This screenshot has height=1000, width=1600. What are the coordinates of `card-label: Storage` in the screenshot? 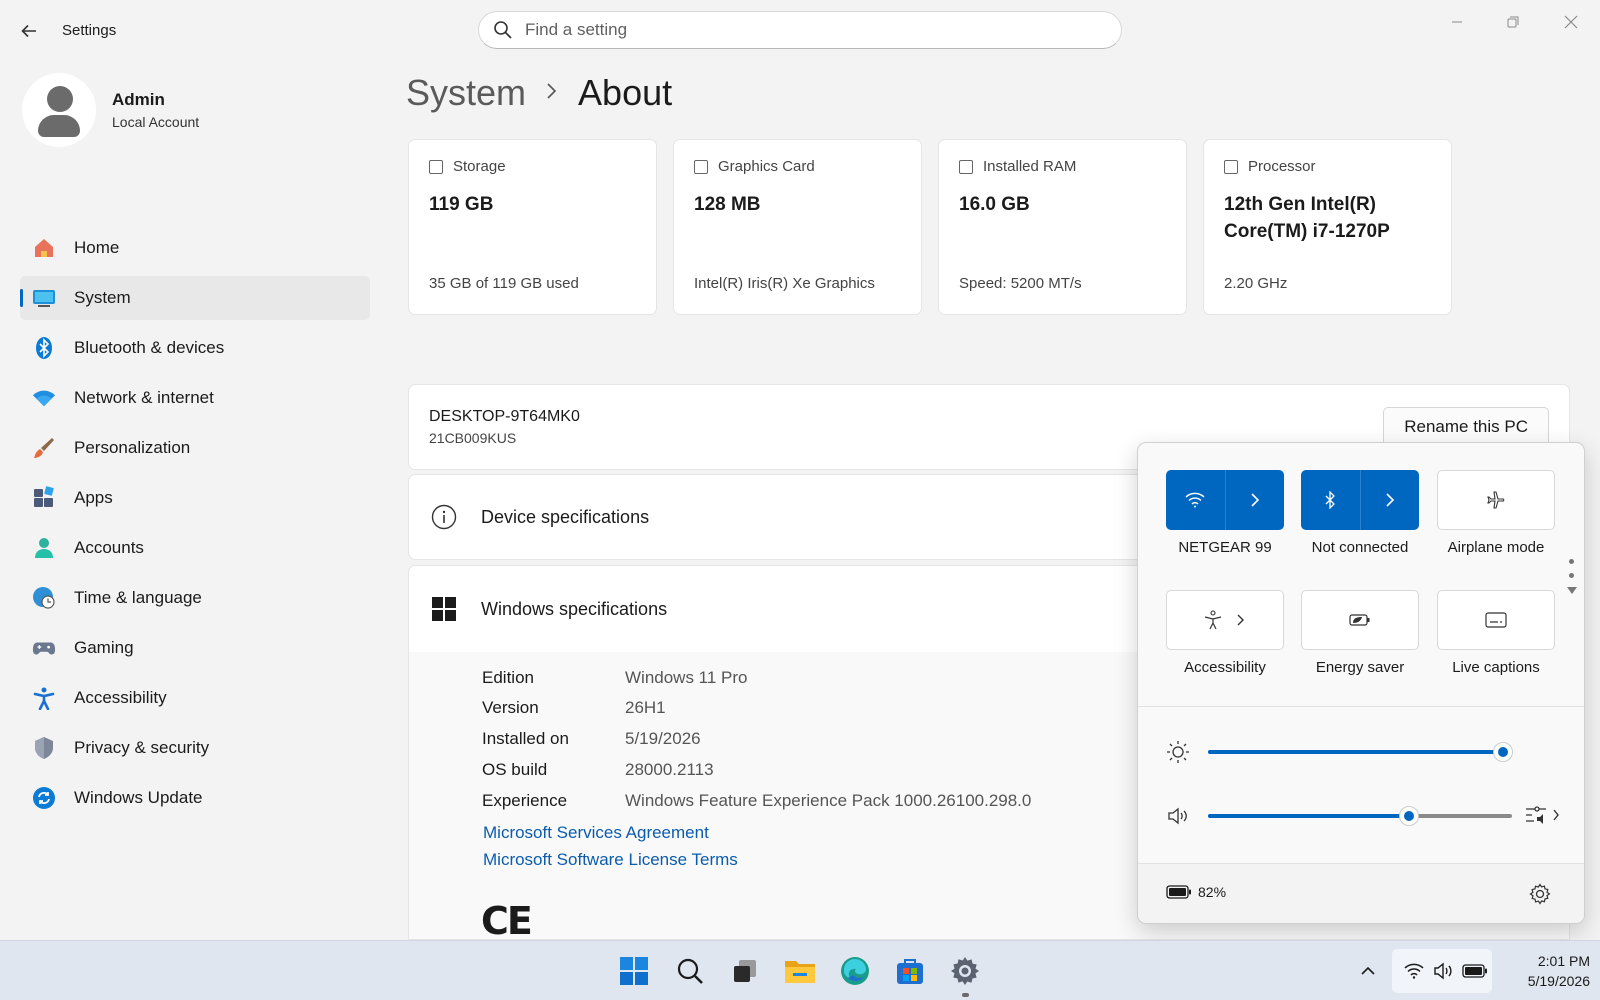 It's located at (479, 166).